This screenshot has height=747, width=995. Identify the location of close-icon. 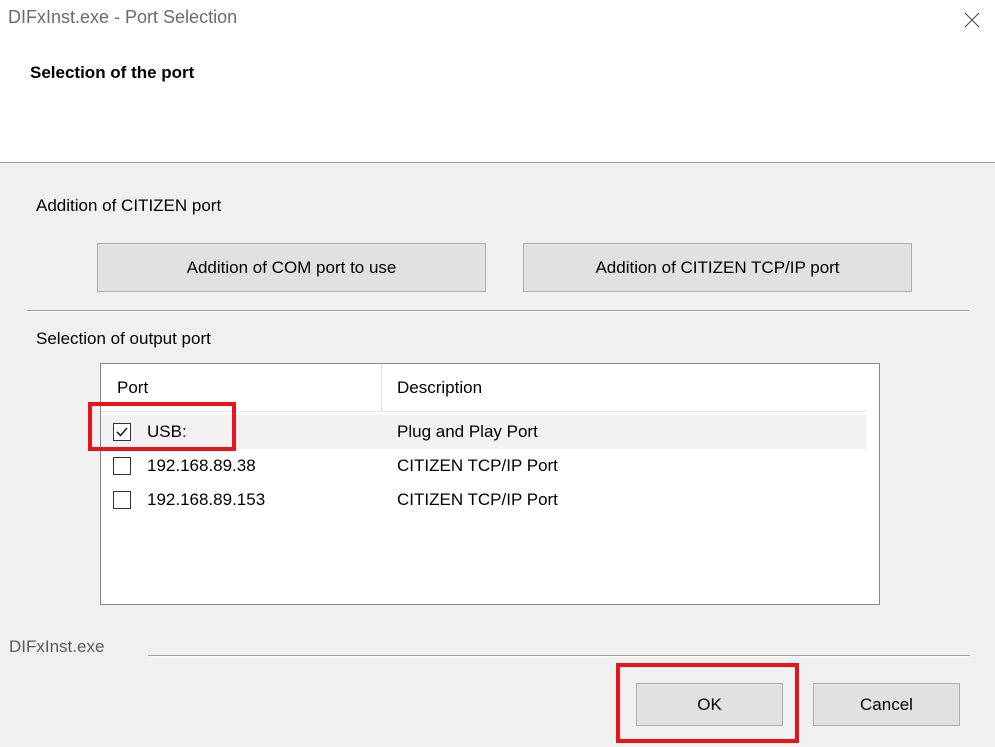
(972, 20).